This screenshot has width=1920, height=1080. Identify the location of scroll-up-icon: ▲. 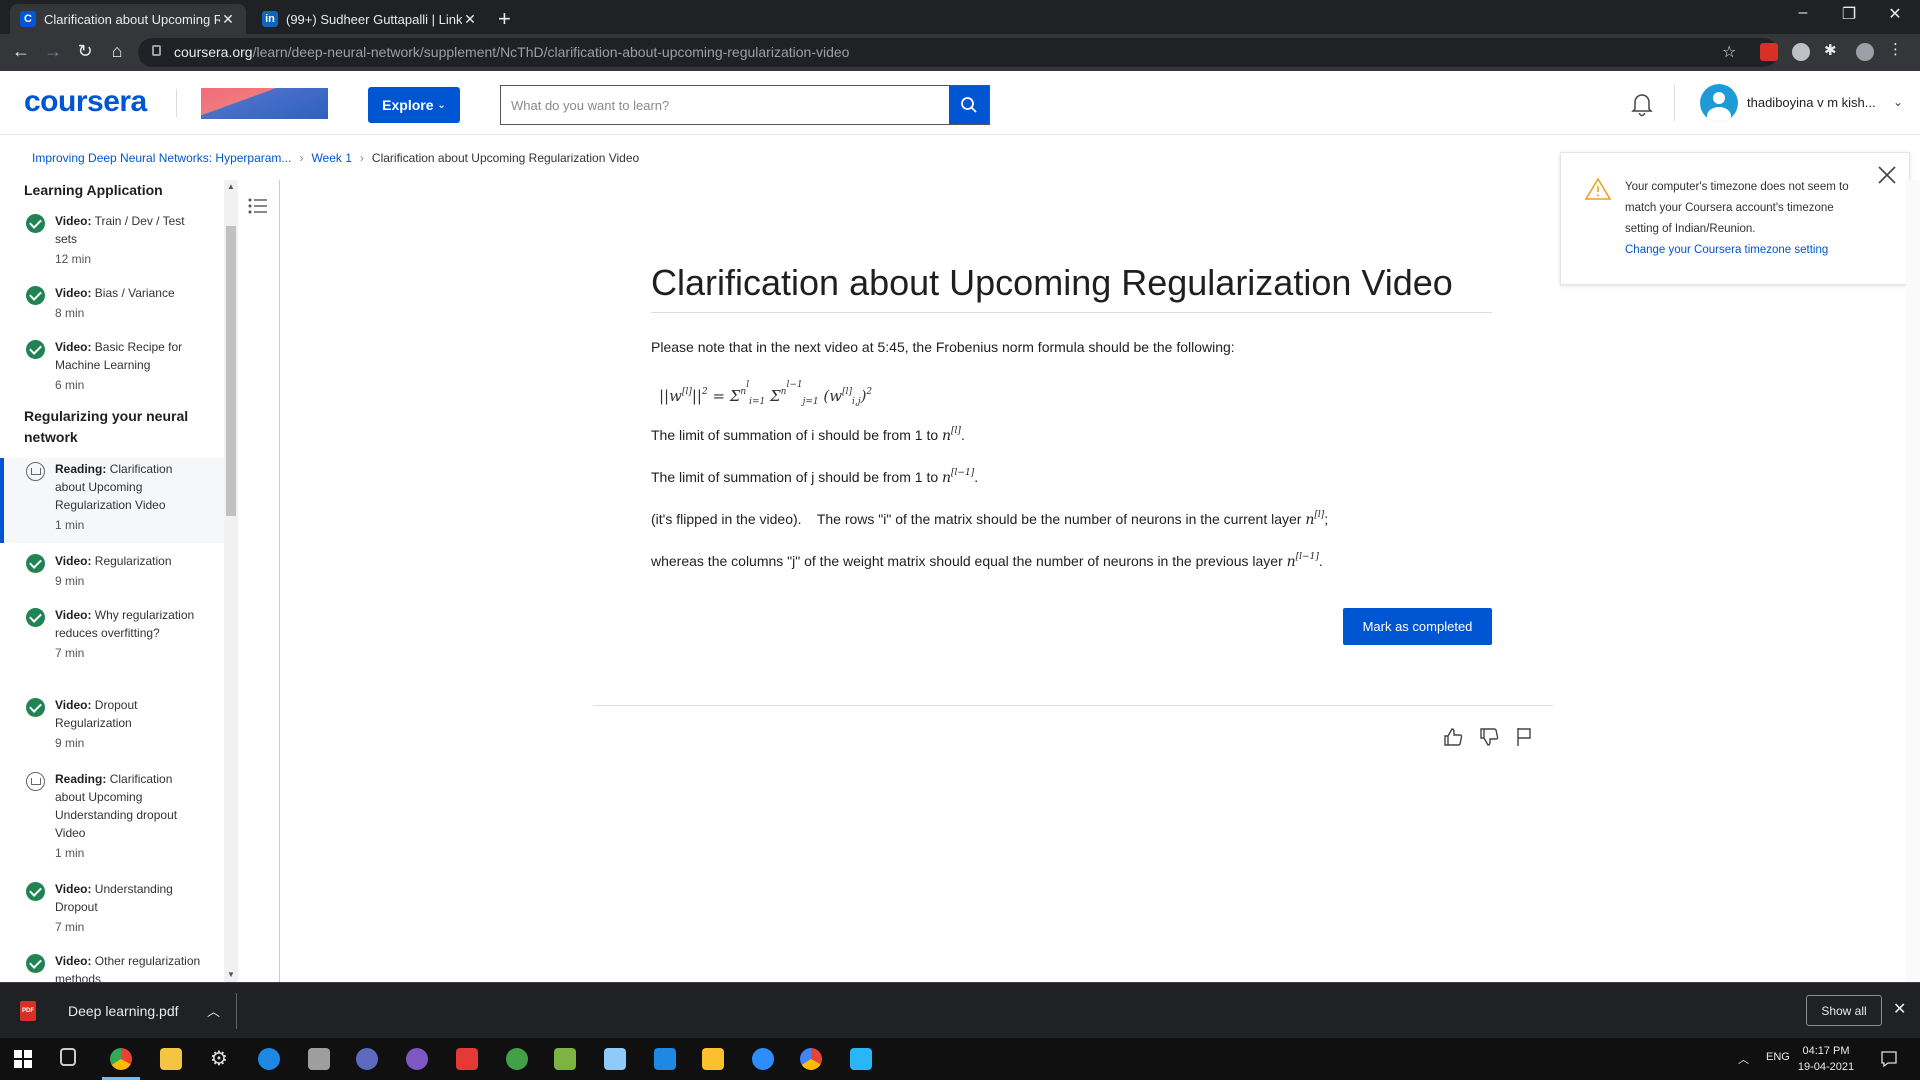
(231, 186).